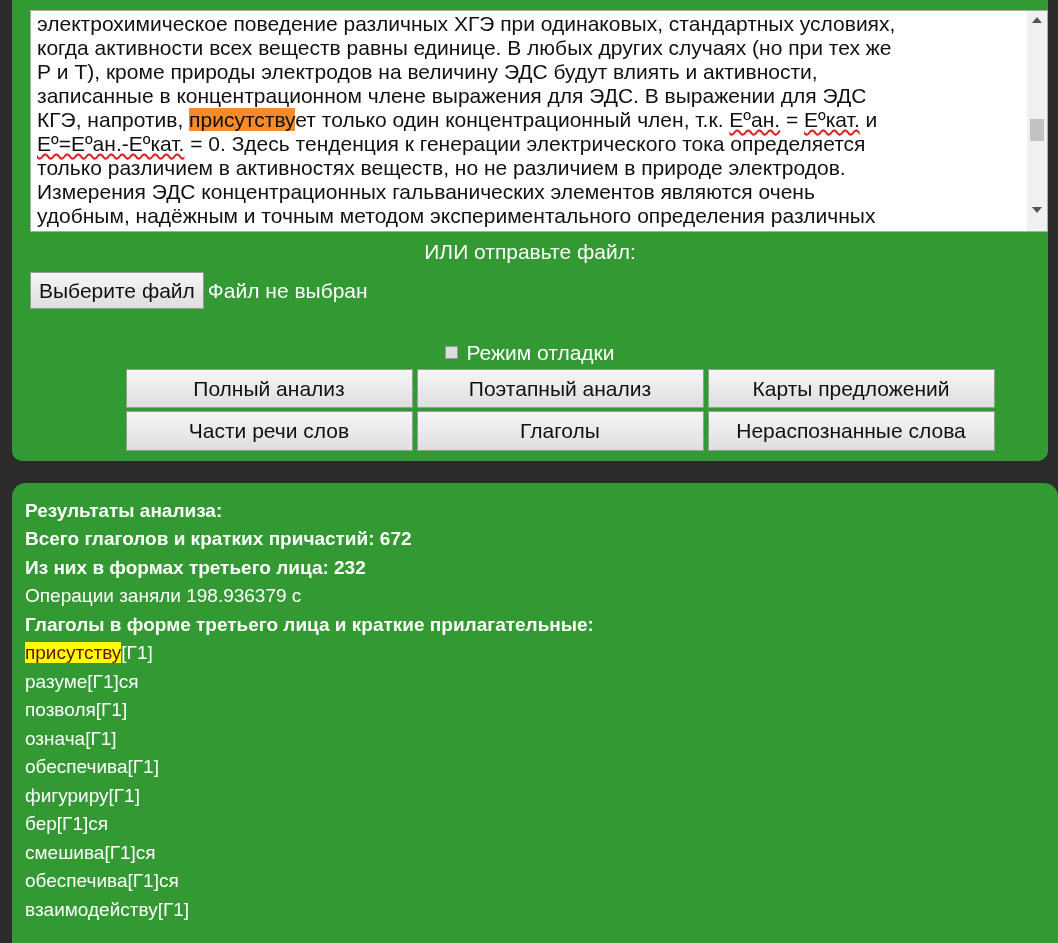 This screenshot has width=1058, height=943. Describe the element at coordinates (77, 710) in the screenshot. I see `verb-entry: позволя[Г1]` at that location.